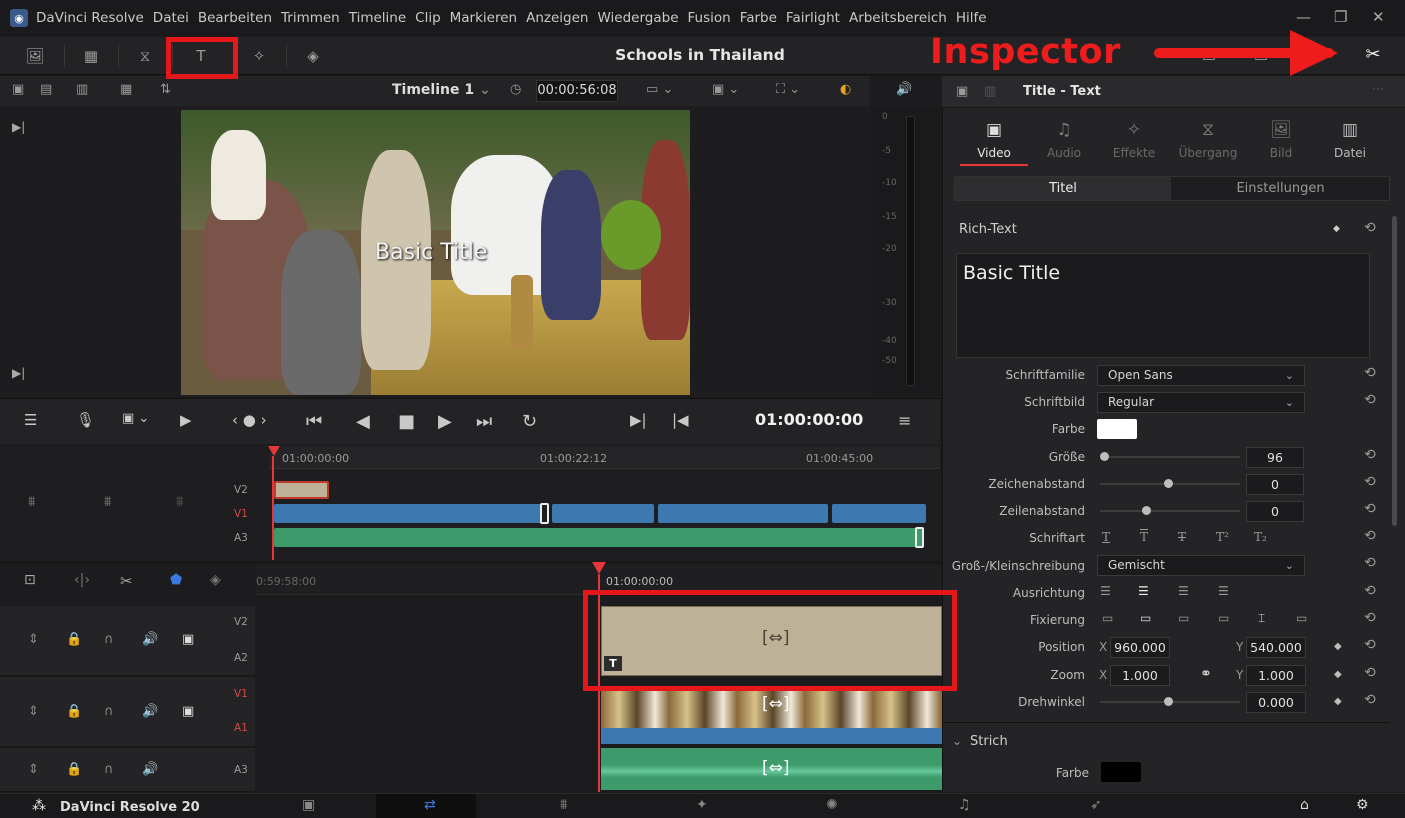 This screenshot has width=1405, height=818. I want to click on file-tab-icon: ▥, so click(1350, 130).